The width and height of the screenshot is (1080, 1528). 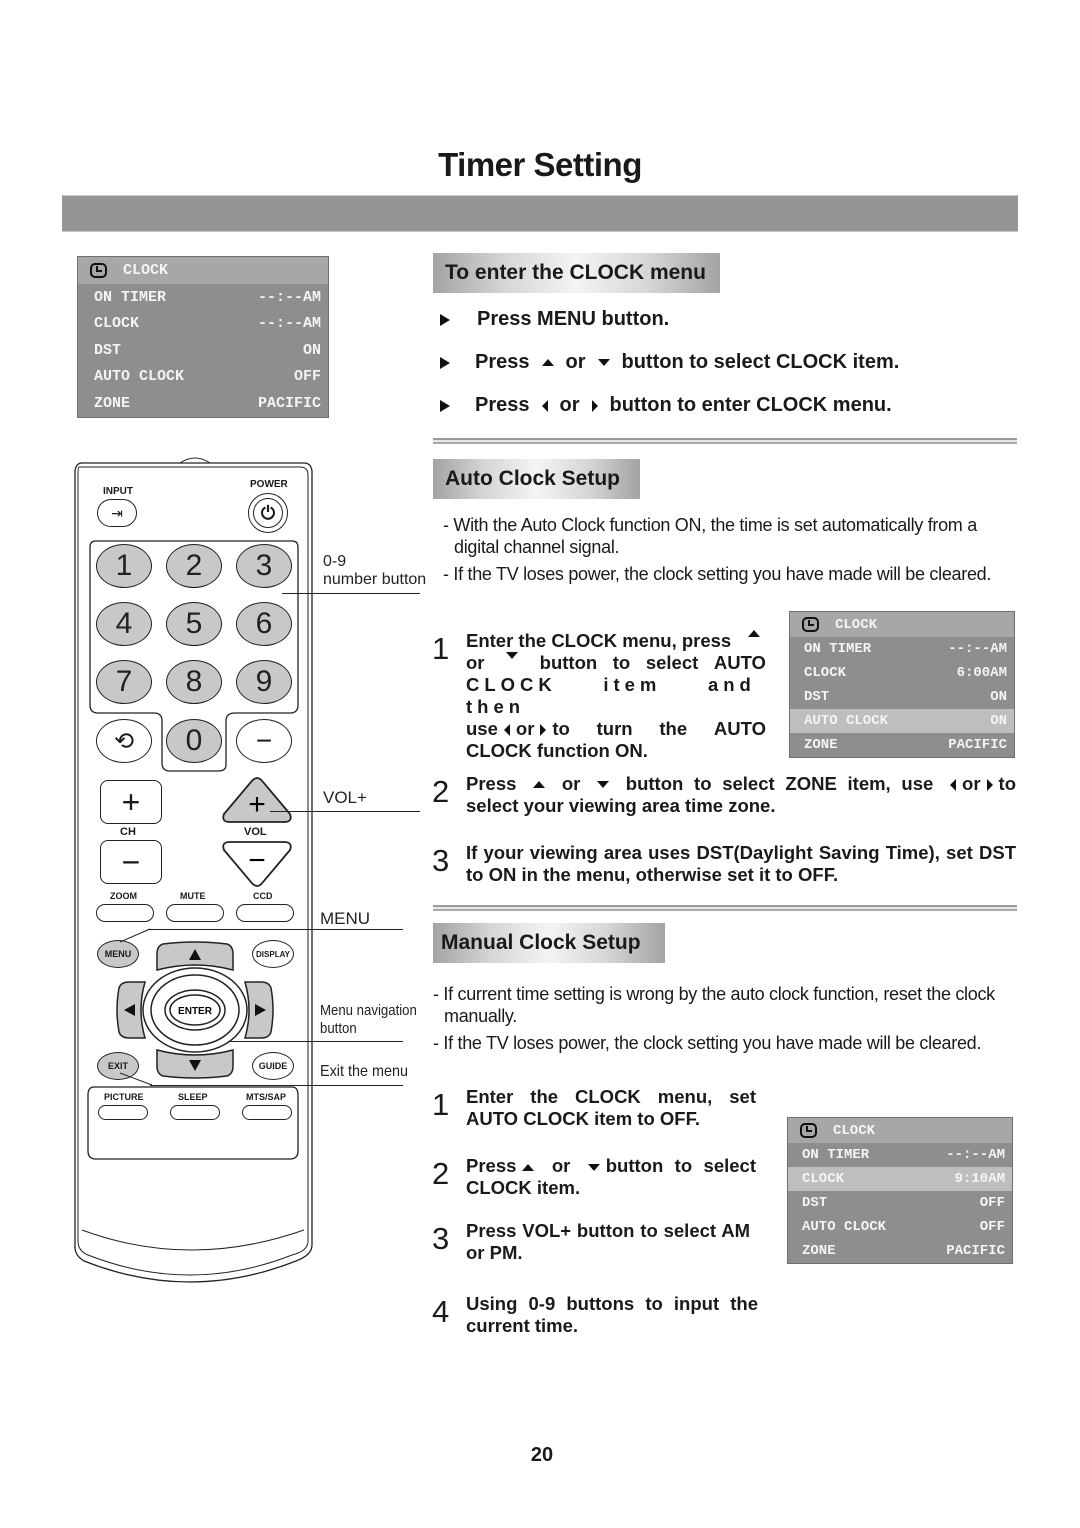 What do you see at coordinates (128, 832) in the screenshot?
I see `ch-label: CH` at bounding box center [128, 832].